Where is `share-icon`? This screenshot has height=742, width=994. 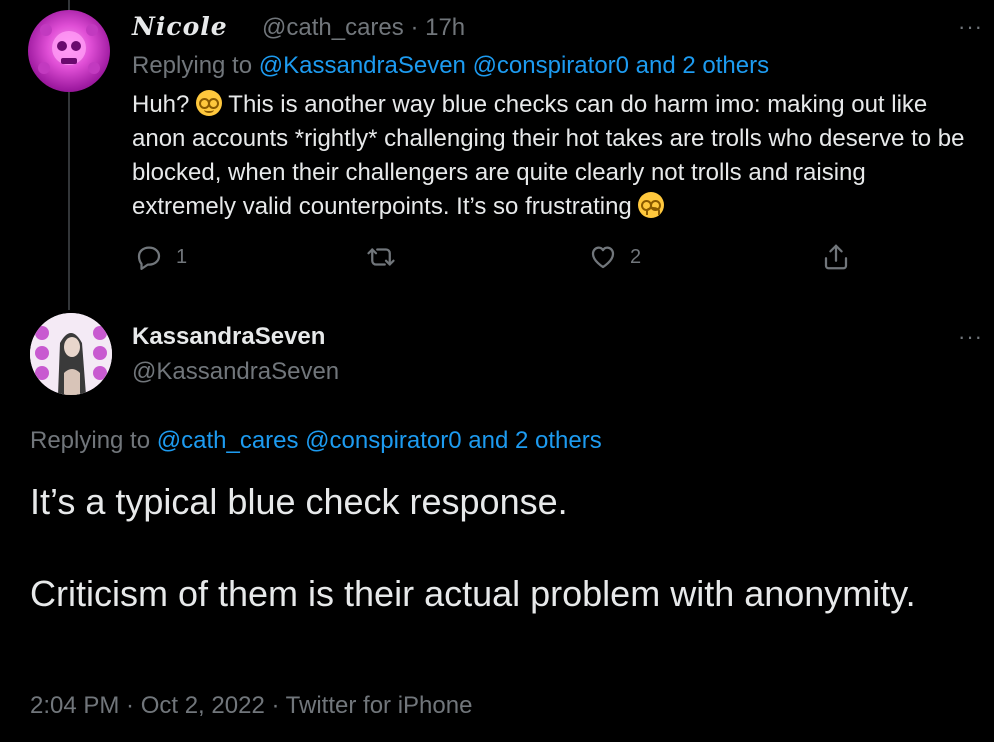 share-icon is located at coordinates (836, 257).